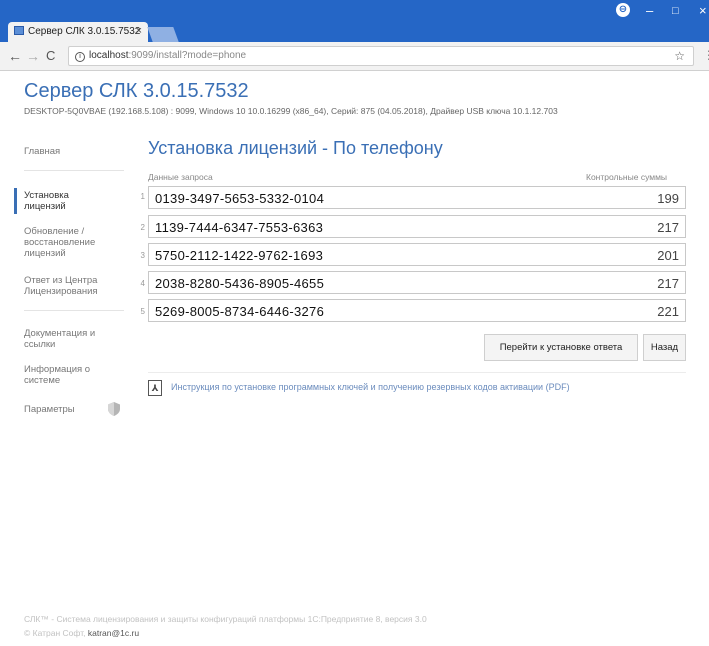 Image resolution: width=709 pixels, height=646 pixels. I want to click on sidebar-item-home: Главная, so click(42, 151).